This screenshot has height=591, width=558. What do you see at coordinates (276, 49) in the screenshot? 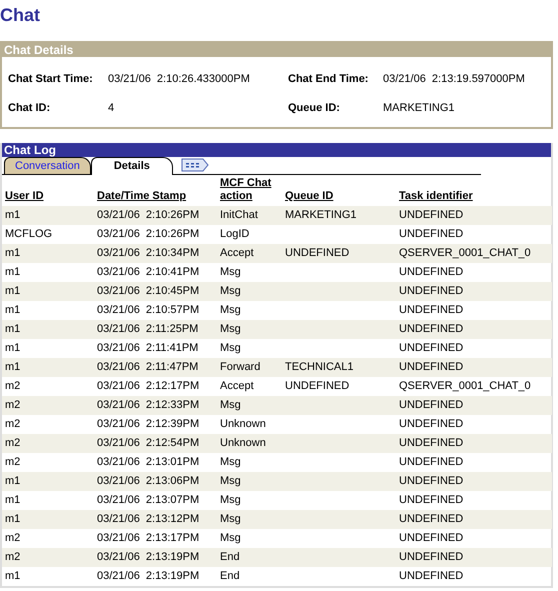
I see `panel-header: Chat Details` at bounding box center [276, 49].